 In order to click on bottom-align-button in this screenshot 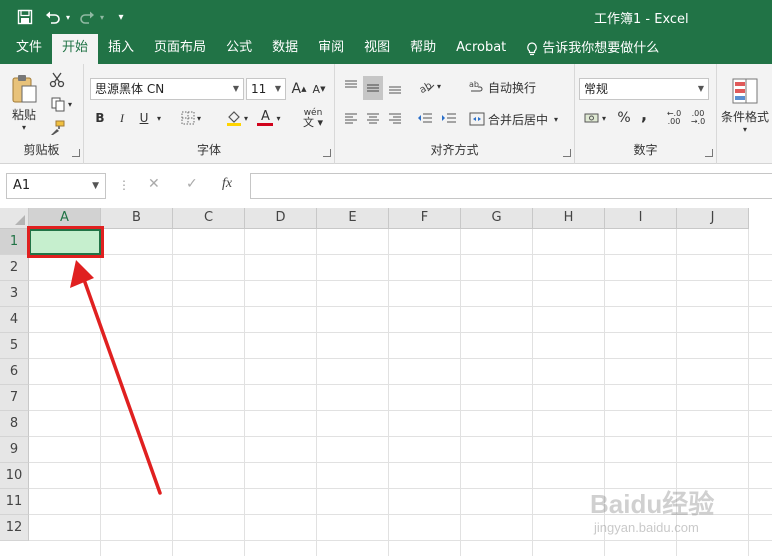, I will do `click(395, 88)`.